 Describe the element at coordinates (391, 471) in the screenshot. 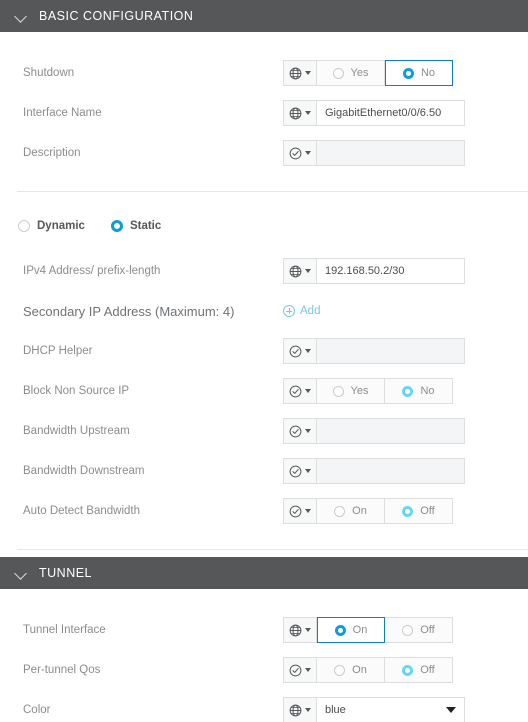

I see `bandwidth-downstream-input` at that location.